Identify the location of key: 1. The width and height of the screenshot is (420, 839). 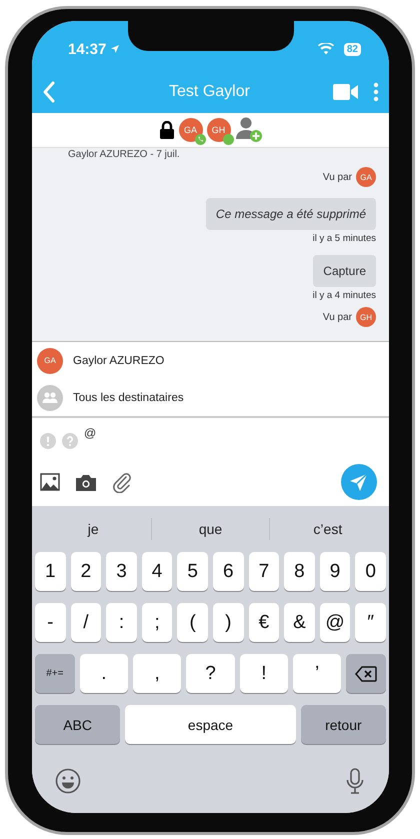
(50, 571).